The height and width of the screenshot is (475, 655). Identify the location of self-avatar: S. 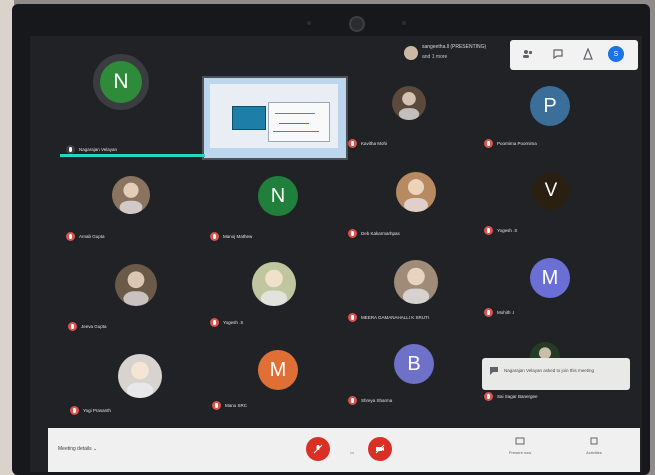
(616, 54).